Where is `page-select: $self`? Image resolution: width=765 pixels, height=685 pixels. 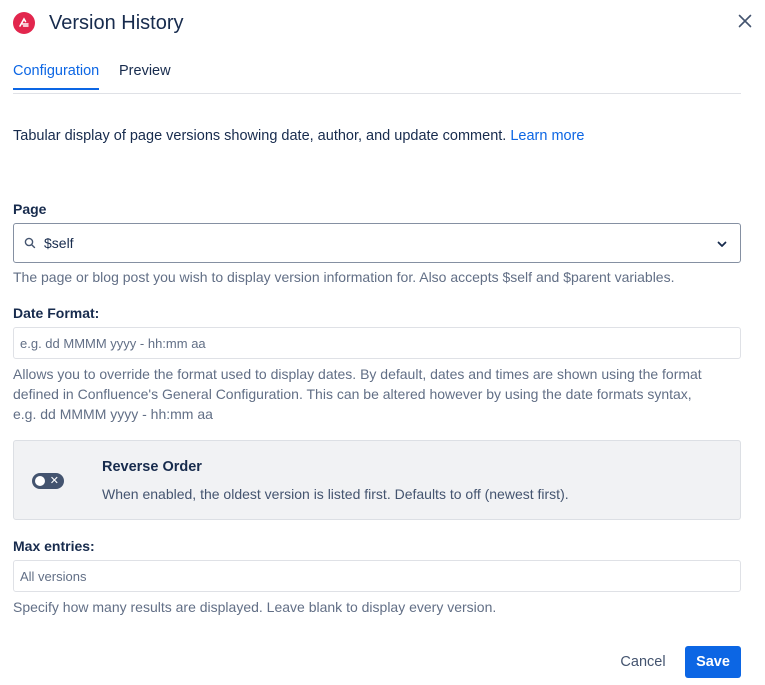
page-select: $self is located at coordinates (377, 243).